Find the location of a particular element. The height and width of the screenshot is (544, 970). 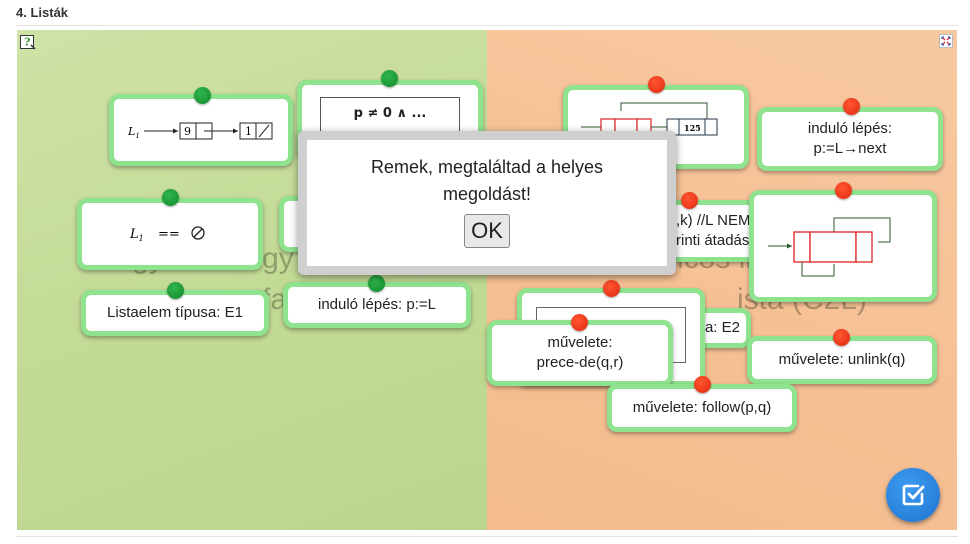

check-icon is located at coordinates (913, 495).